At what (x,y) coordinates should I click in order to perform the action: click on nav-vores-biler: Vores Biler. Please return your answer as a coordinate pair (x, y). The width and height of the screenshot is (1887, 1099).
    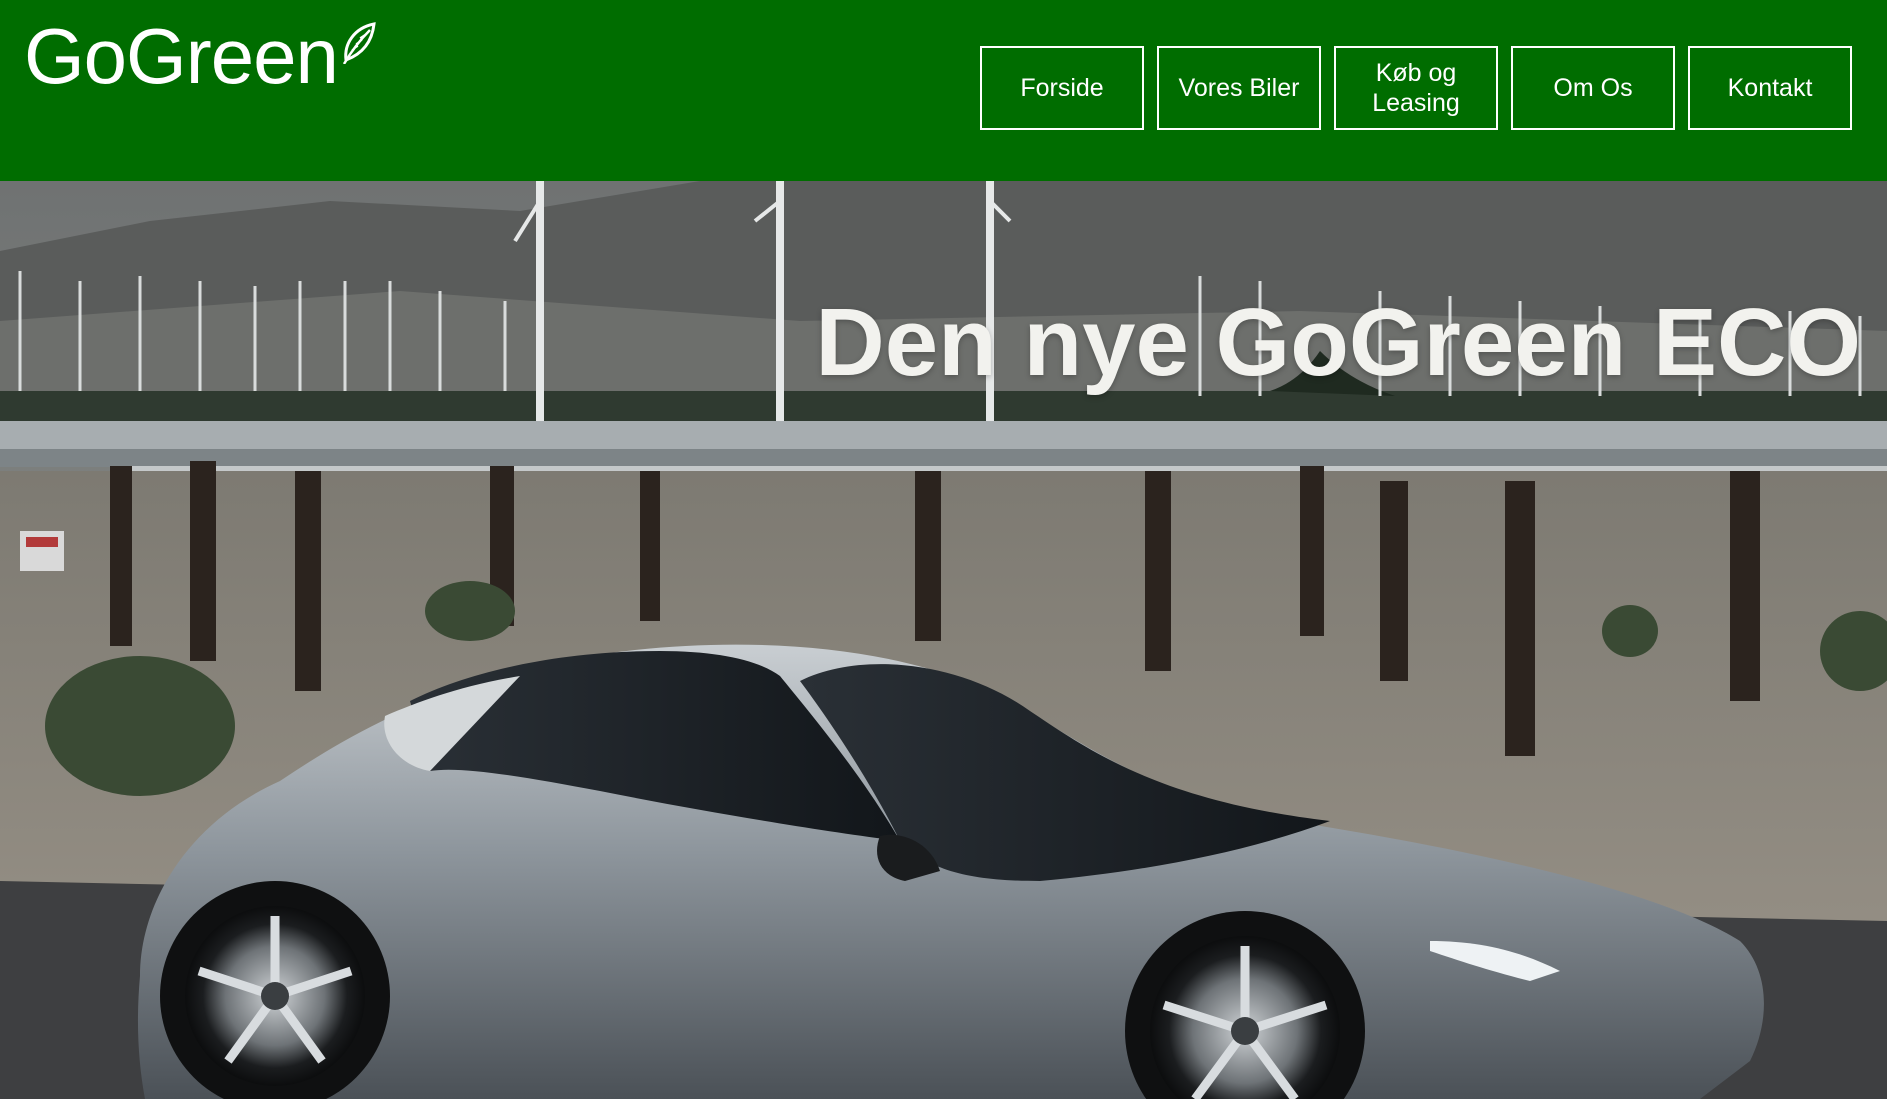
    Looking at the image, I should click on (1239, 88).